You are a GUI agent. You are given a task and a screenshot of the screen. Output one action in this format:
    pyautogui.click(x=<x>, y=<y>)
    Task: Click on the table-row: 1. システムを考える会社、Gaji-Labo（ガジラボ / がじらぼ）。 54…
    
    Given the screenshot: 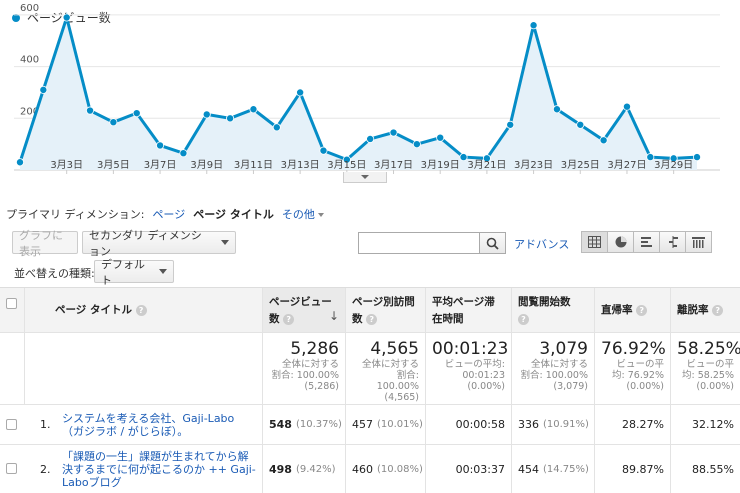 What is the action you would take?
    pyautogui.click(x=370, y=425)
    